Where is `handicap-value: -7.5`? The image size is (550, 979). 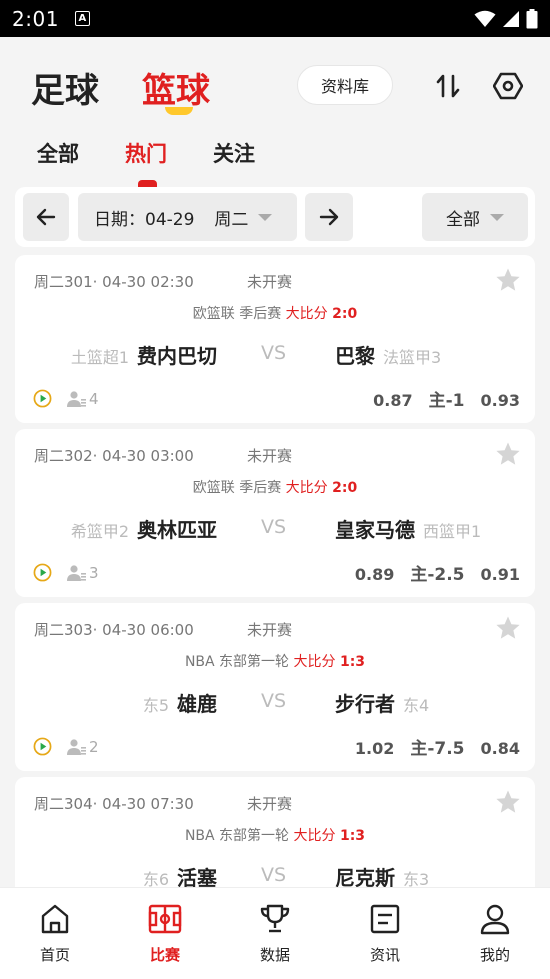 handicap-value: -7.5 is located at coordinates (446, 749).